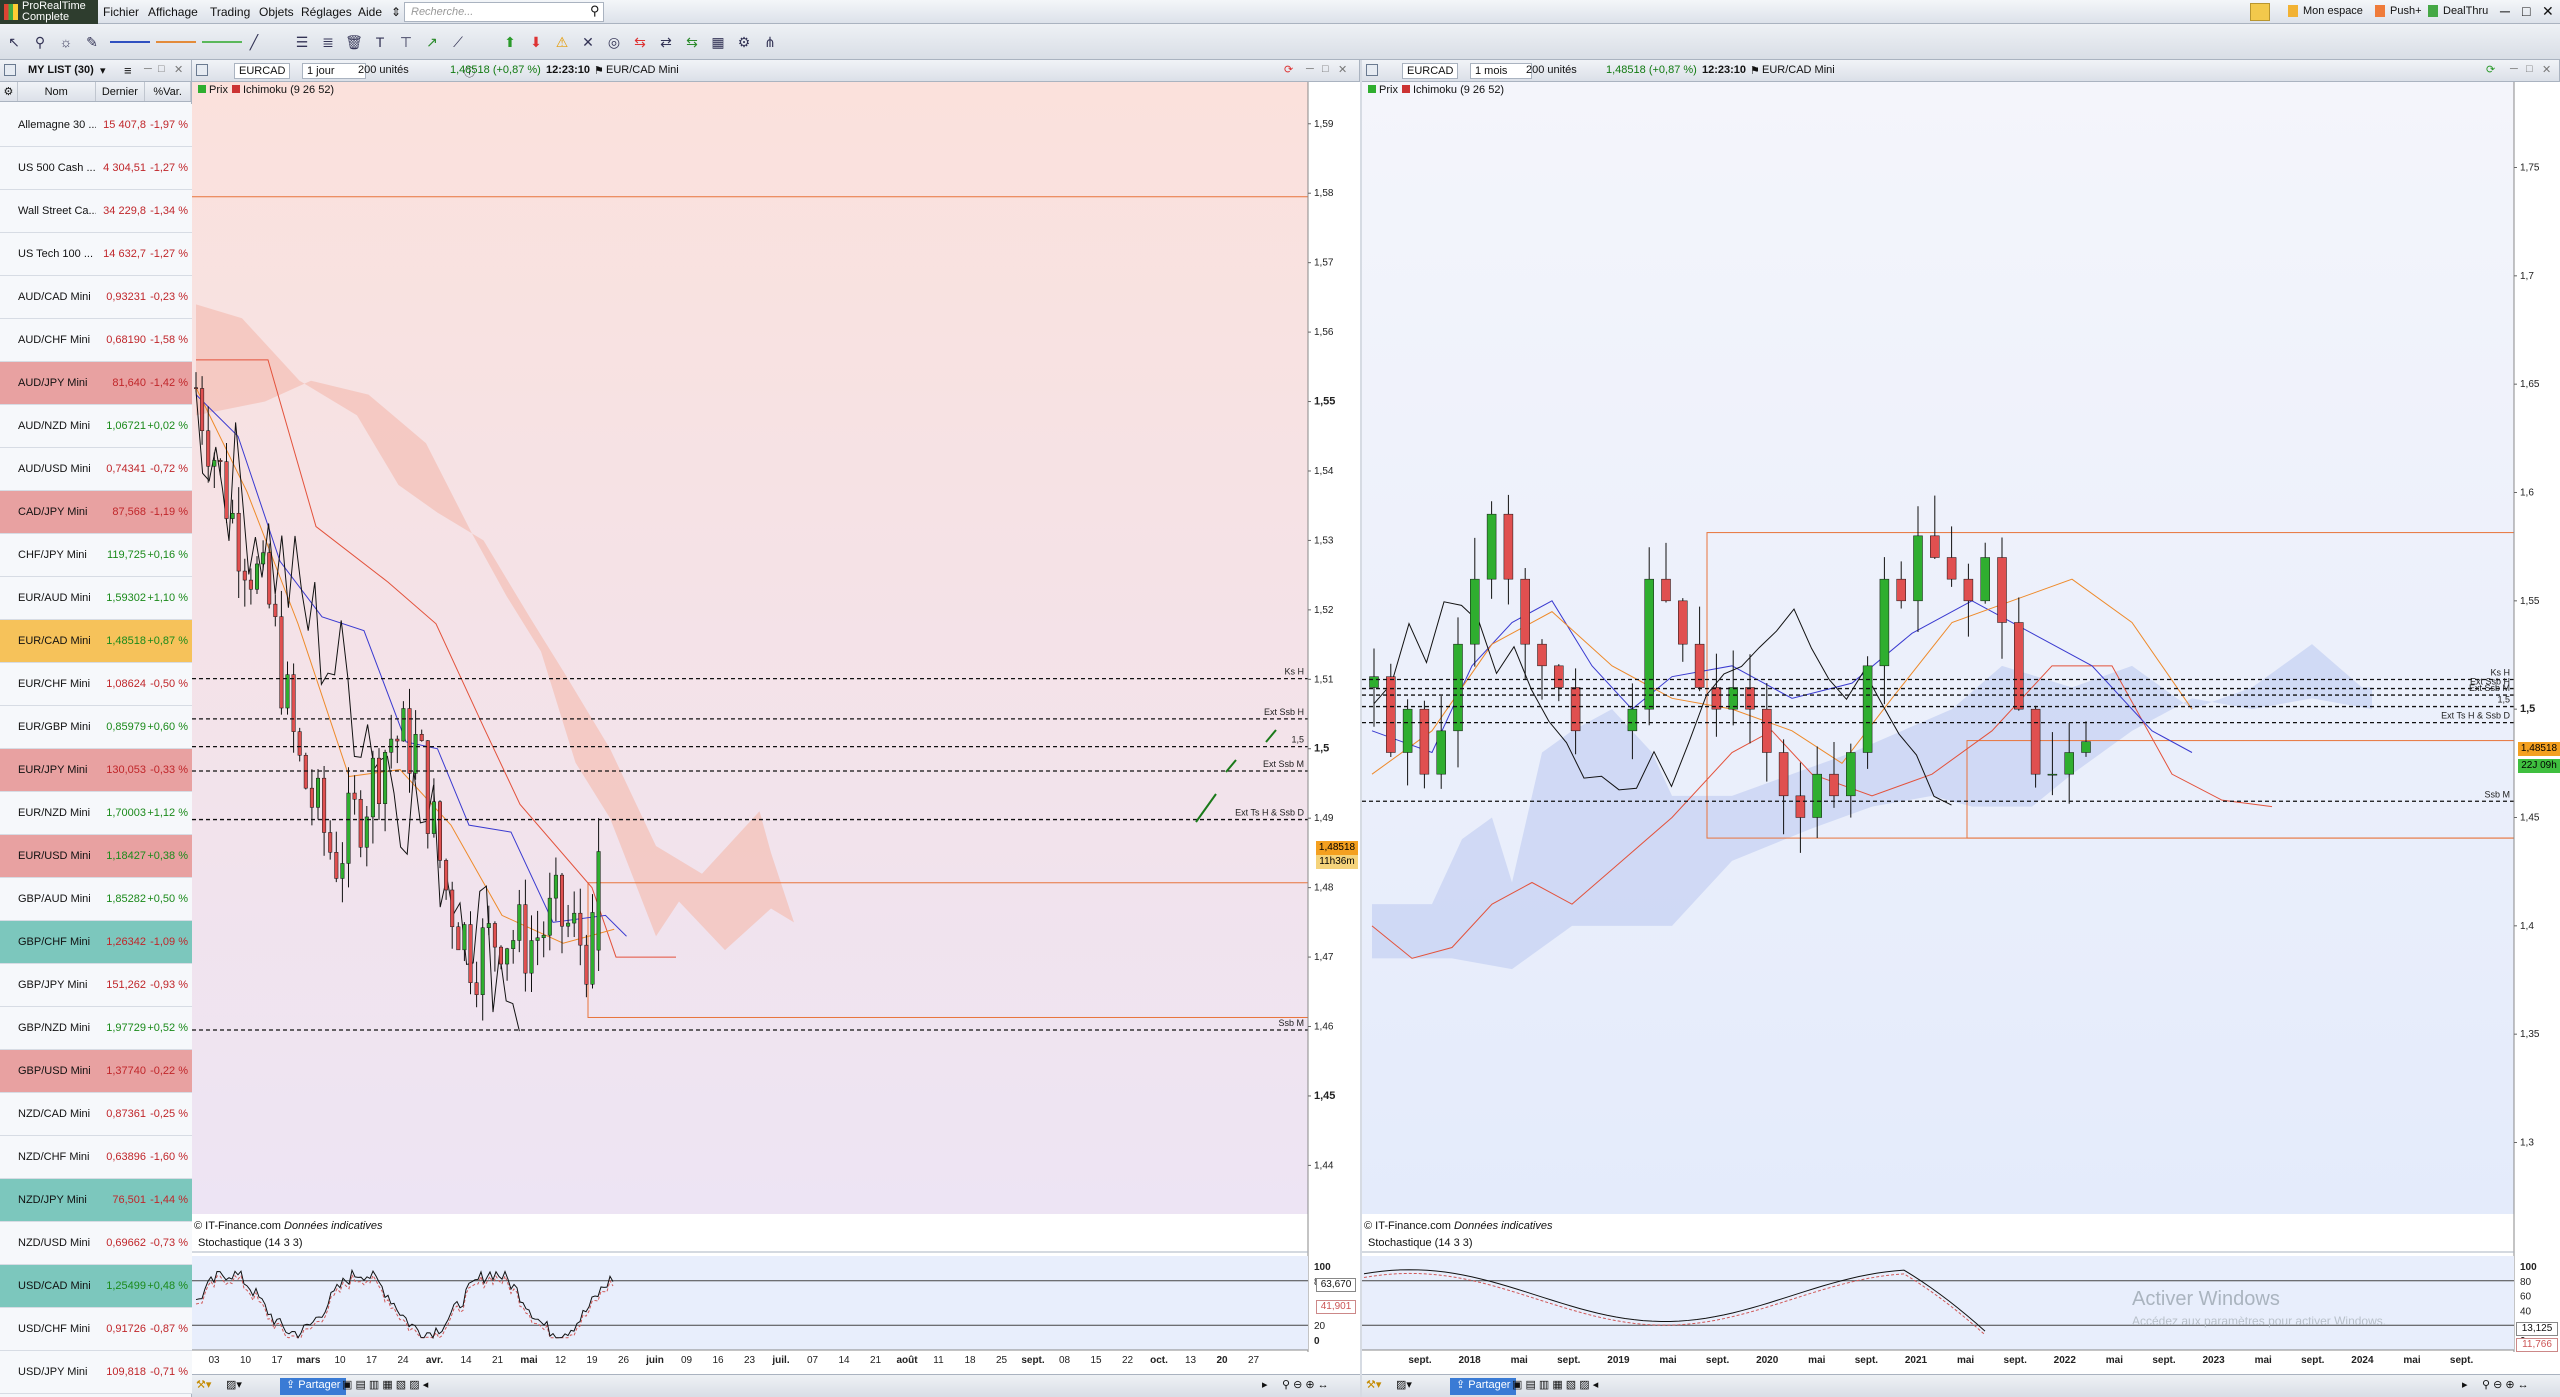 The width and height of the screenshot is (2560, 1397). Describe the element at coordinates (2333, 11) in the screenshot. I see `my-space-link: Mon espace` at that location.